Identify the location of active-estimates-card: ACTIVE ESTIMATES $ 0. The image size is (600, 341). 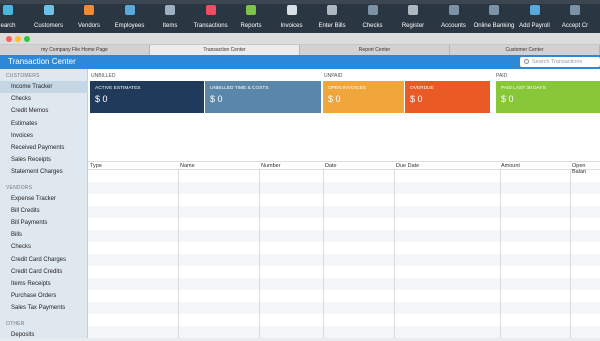
(147, 97).